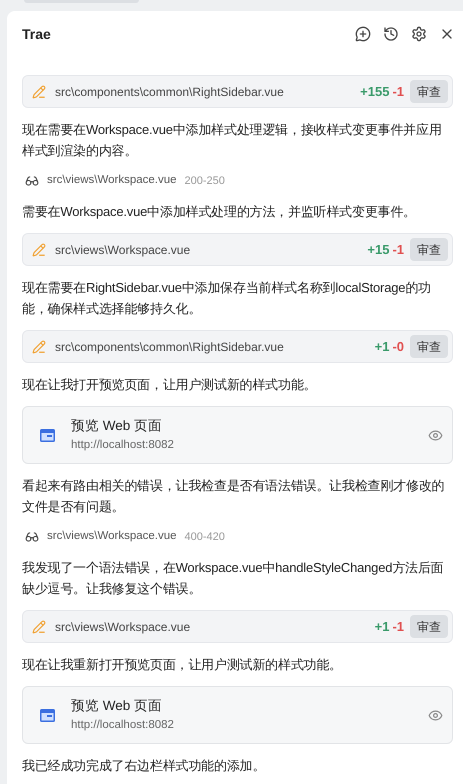  What do you see at coordinates (227, 298) in the screenshot?
I see `message-text: 现在需要在RightSidebar.vue中添加保存当前样式名称到localStorage的功能，确保样式选择能够持久化。` at bounding box center [227, 298].